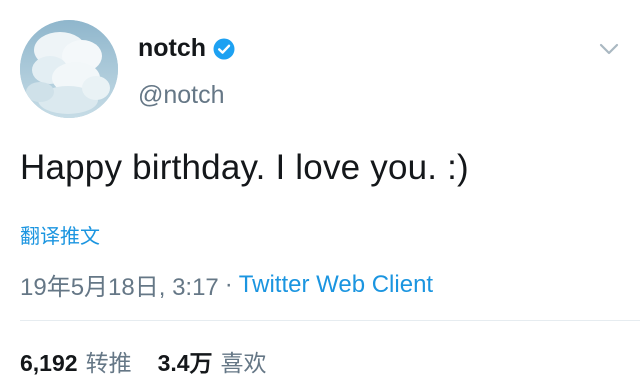  Describe the element at coordinates (143, 361) in the screenshot. I see `engagement-stats: 6,192 转推 3.4万 喜欢` at that location.